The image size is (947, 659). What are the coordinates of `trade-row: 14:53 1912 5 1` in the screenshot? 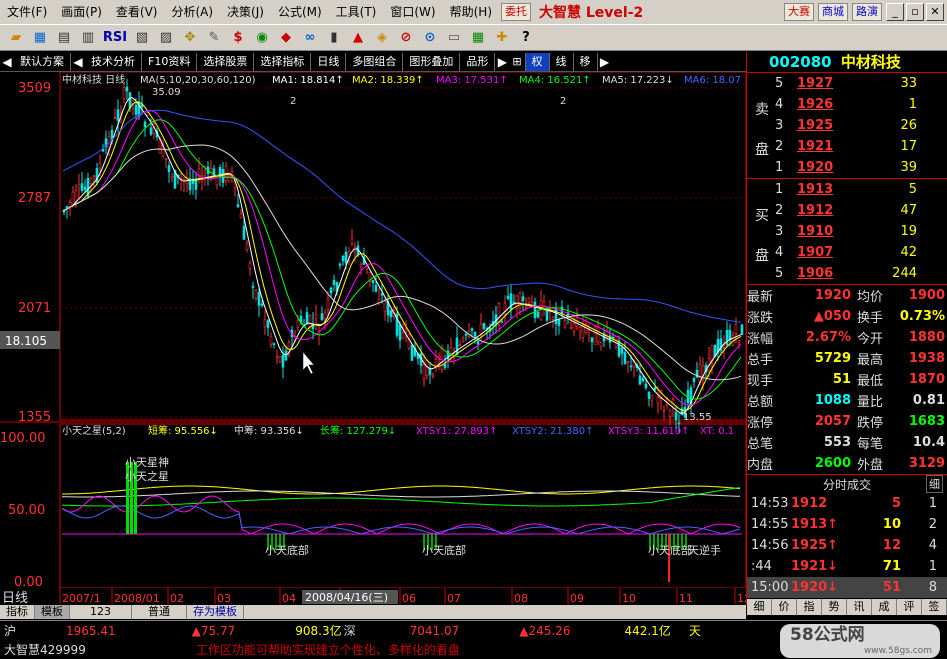 It's located at (847, 503).